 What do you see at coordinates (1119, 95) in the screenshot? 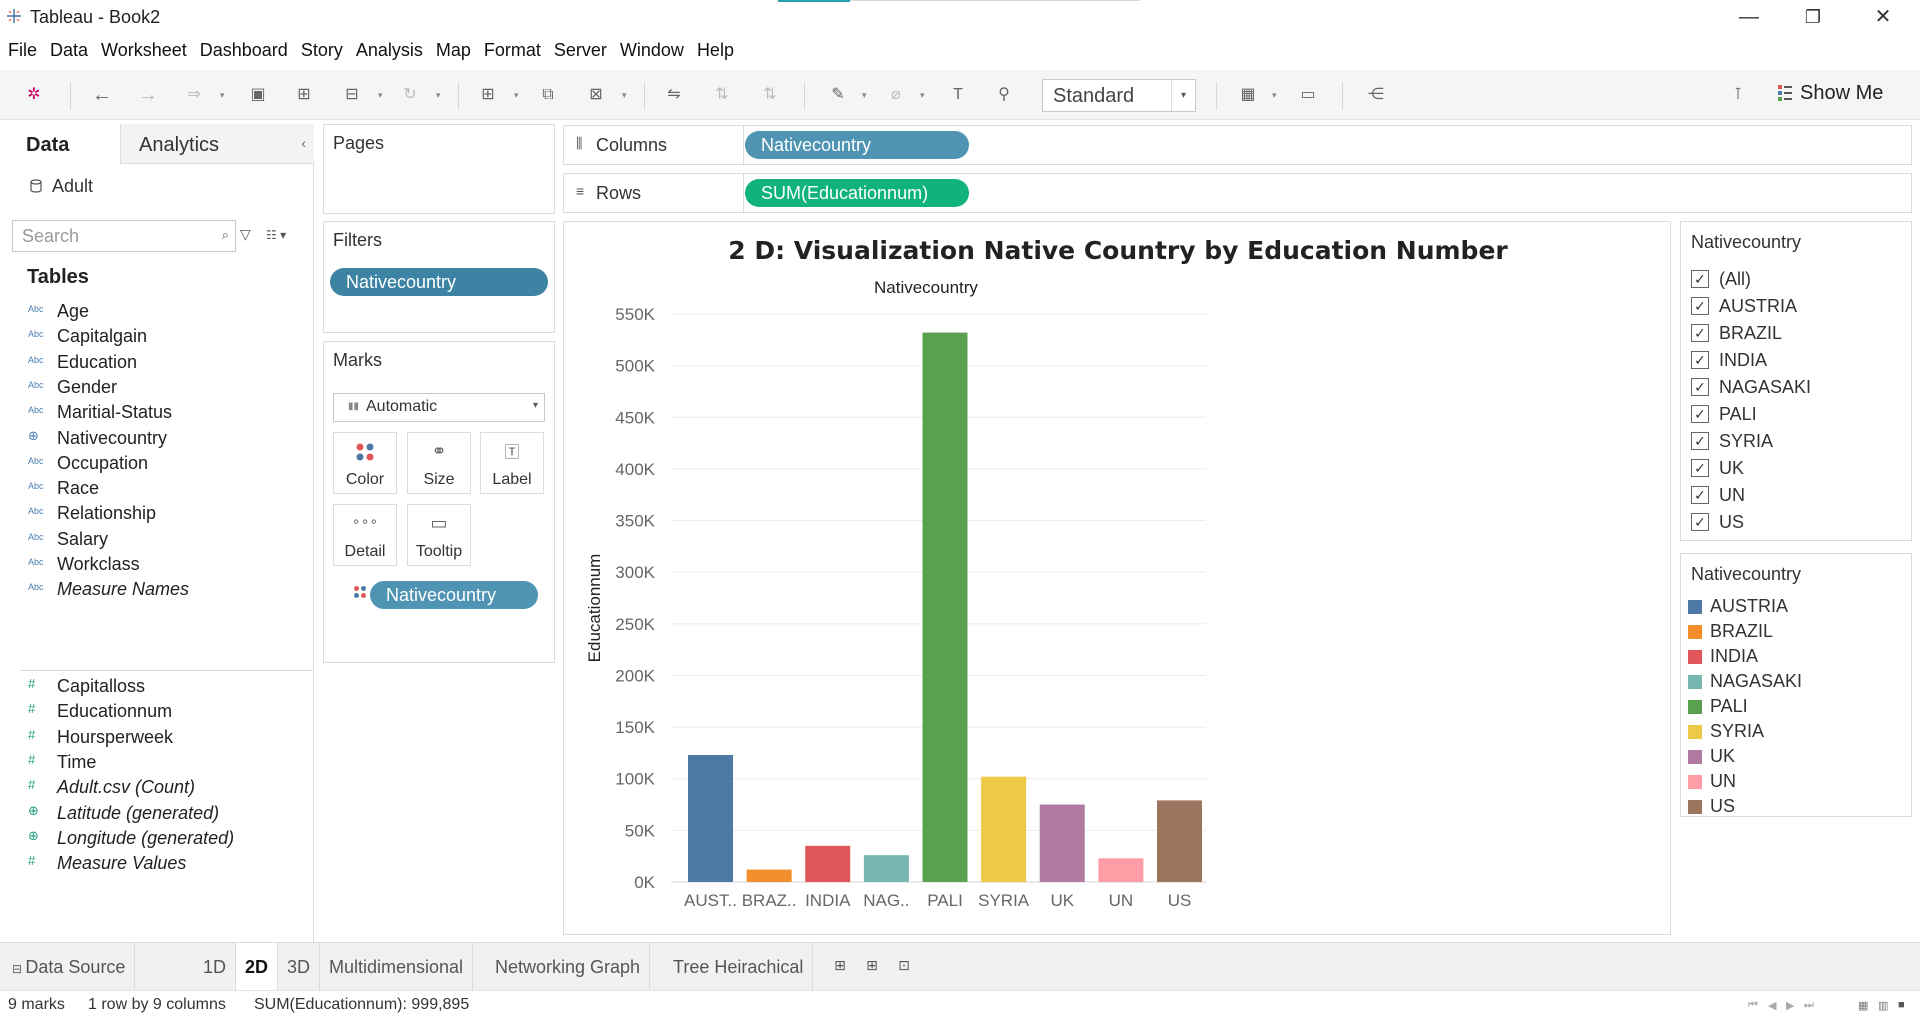
I see `fit-select: Standard ▾` at bounding box center [1119, 95].